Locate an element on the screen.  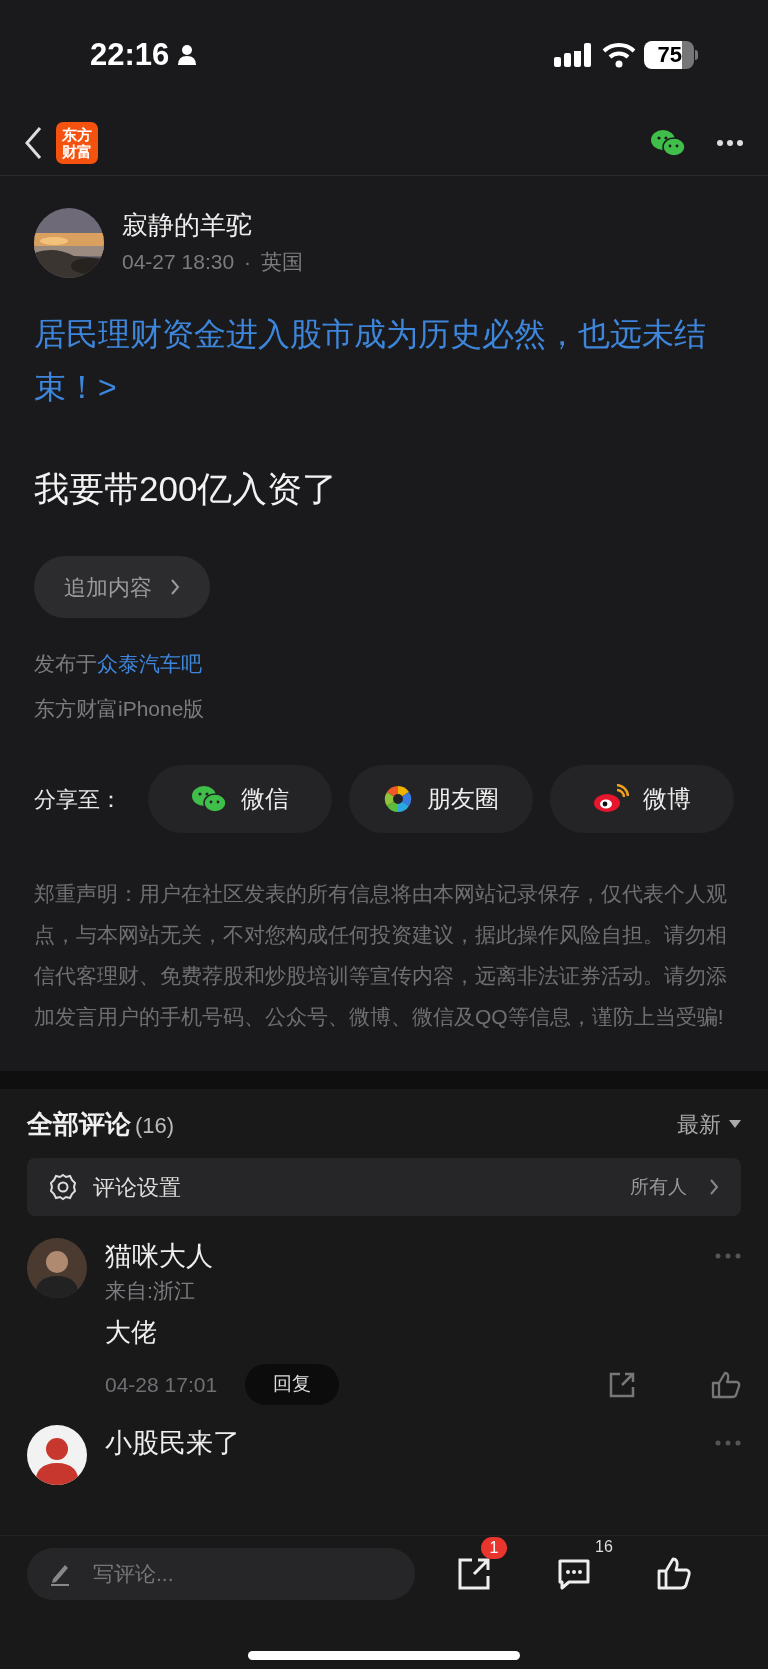
add-content-button: 追加内容 is located at coordinates (122, 587).